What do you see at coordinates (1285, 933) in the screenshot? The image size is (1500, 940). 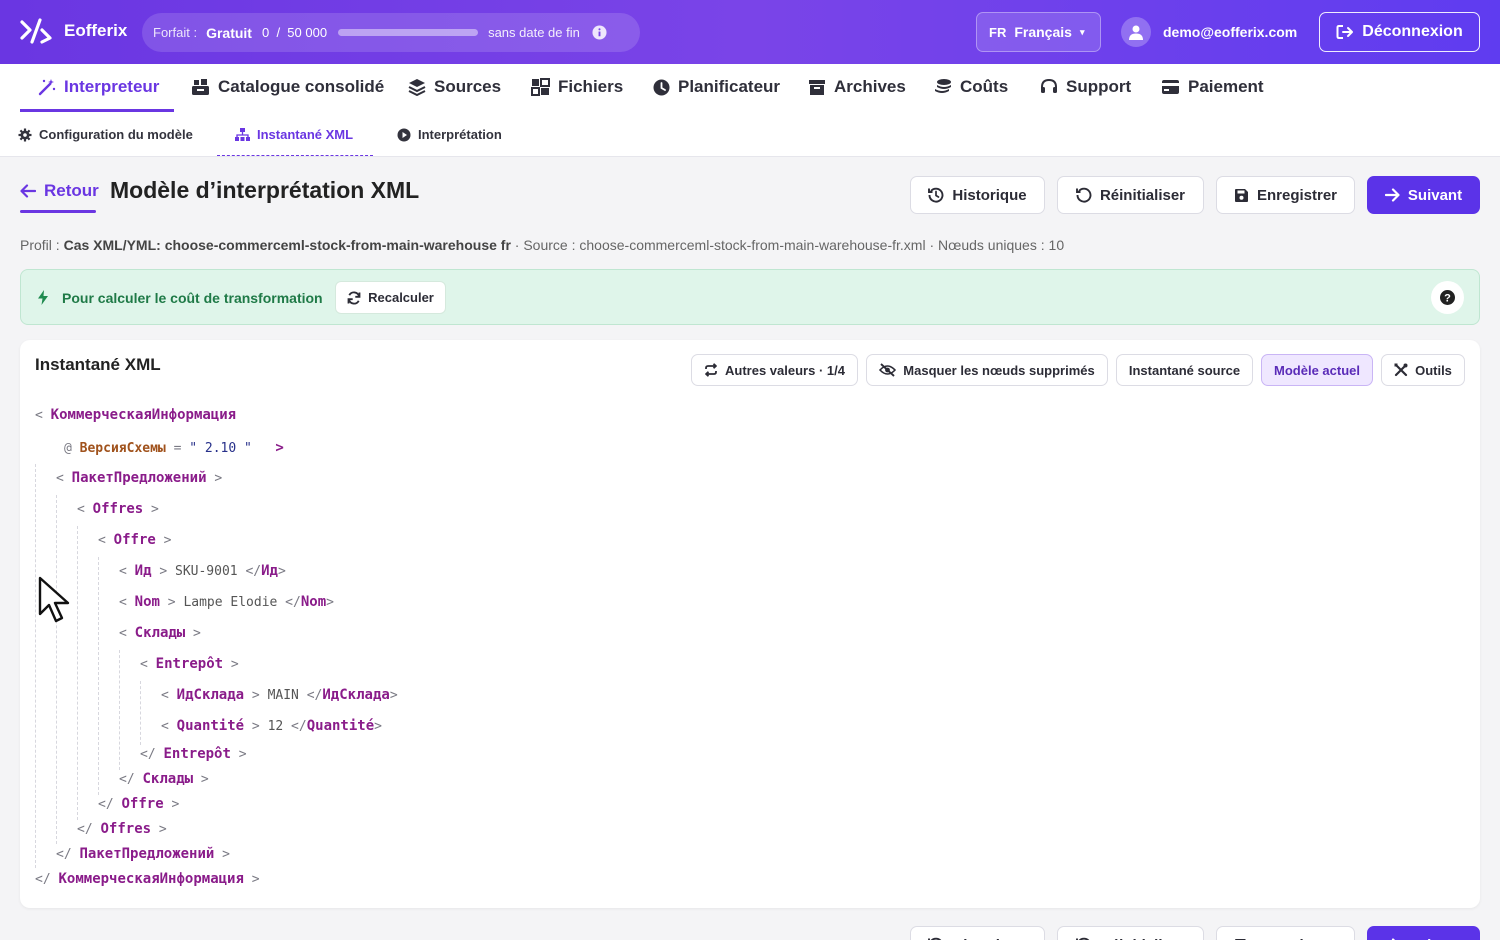 I see `save-button-bottom: Enregistrer` at bounding box center [1285, 933].